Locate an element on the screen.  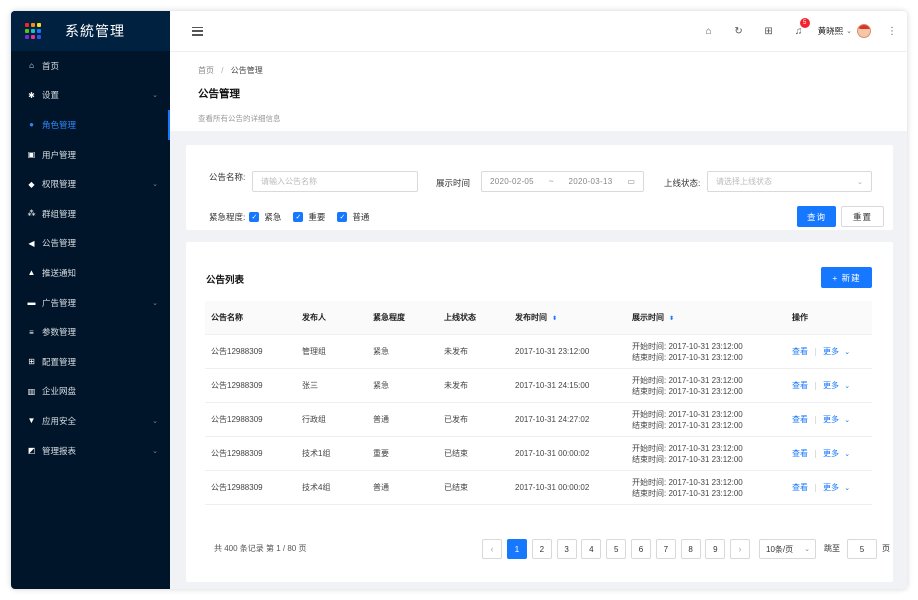
cell-urgency: 紧急 is located at coordinates (381, 351).